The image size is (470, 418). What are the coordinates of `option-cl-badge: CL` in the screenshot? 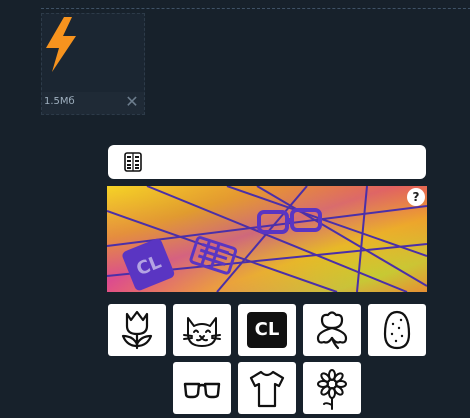 It's located at (267, 330).